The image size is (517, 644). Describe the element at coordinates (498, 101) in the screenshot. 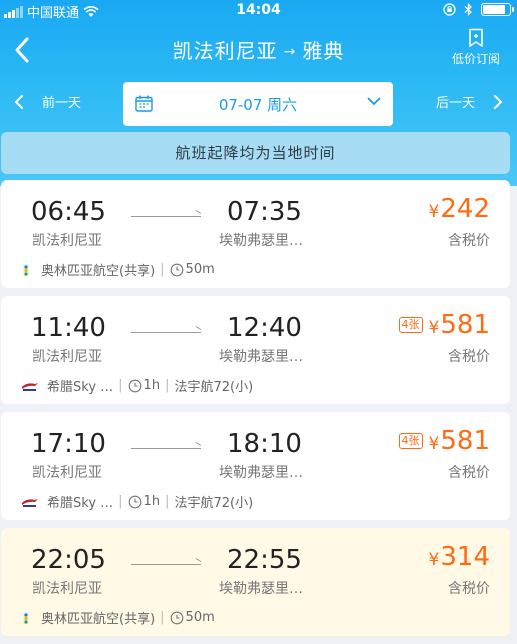

I see `chevron-right-icon` at that location.